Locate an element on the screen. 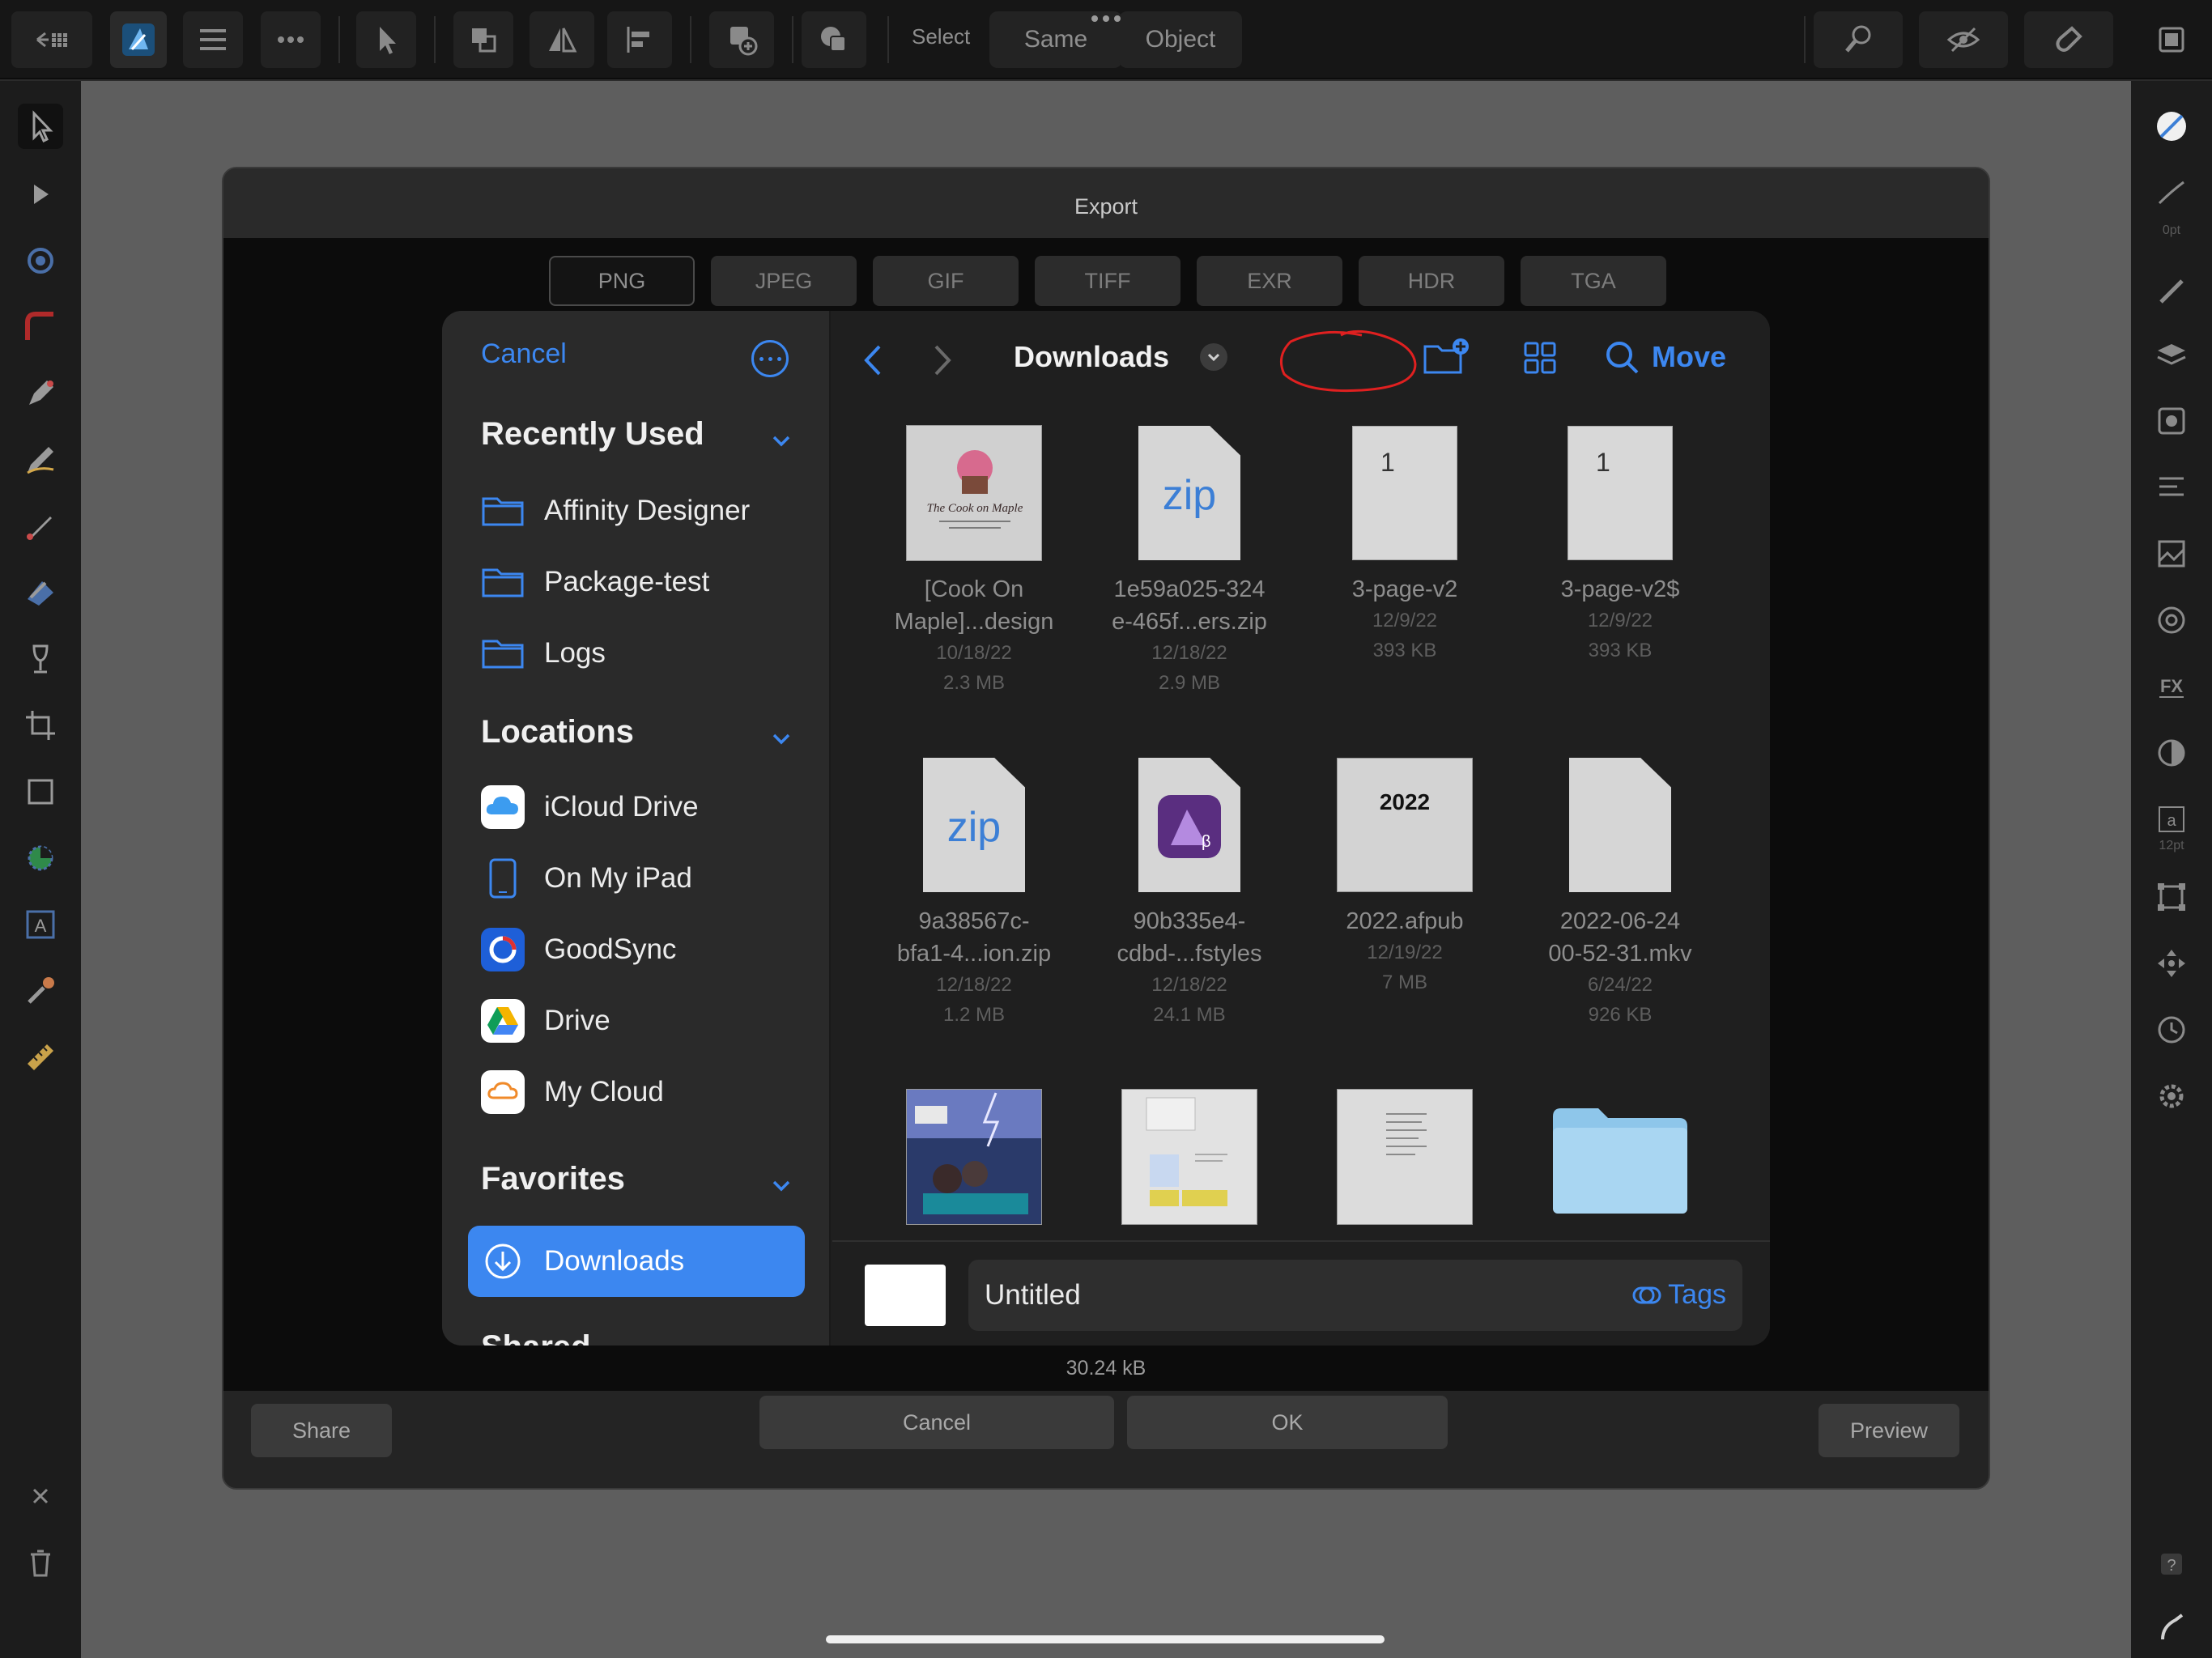 This screenshot has height=1658, width=2212. recently-used-header: Recently Used is located at coordinates (593, 434).